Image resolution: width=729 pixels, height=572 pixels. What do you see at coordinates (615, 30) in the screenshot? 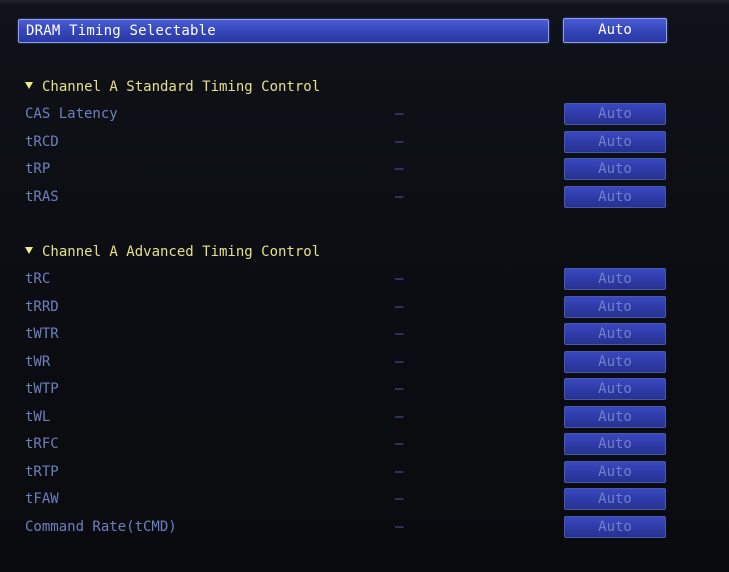
I see `dram-timing-selectable-value: Auto` at bounding box center [615, 30].